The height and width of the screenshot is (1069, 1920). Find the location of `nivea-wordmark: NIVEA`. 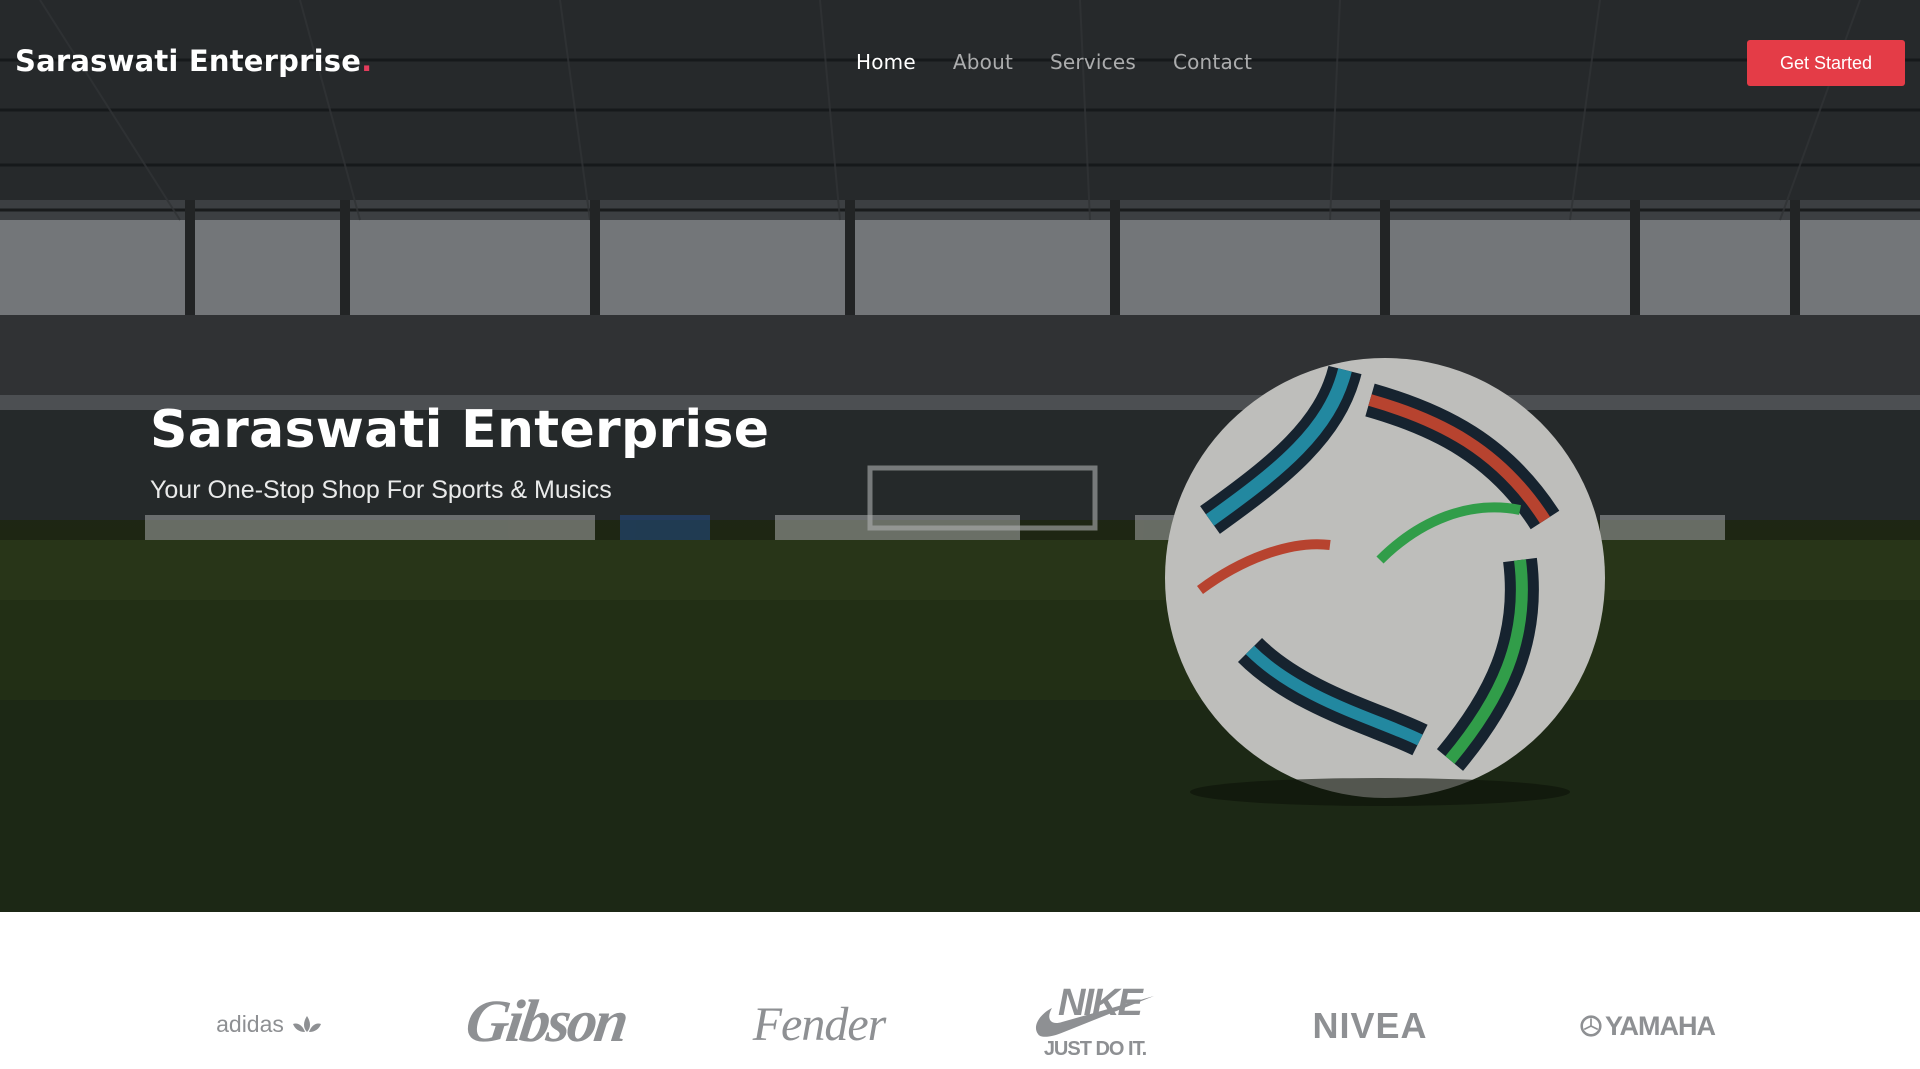

nivea-wordmark: NIVEA is located at coordinates (1370, 1025).